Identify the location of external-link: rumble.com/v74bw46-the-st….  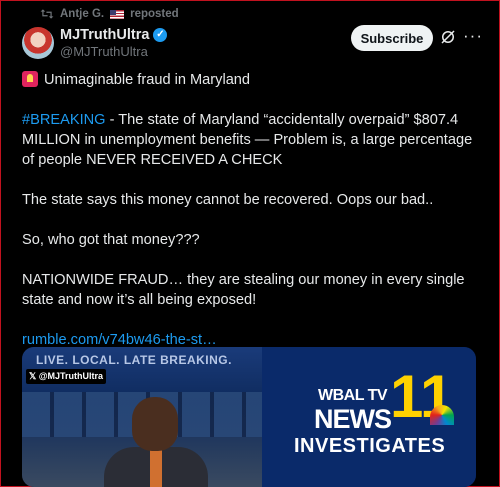
(119, 340).